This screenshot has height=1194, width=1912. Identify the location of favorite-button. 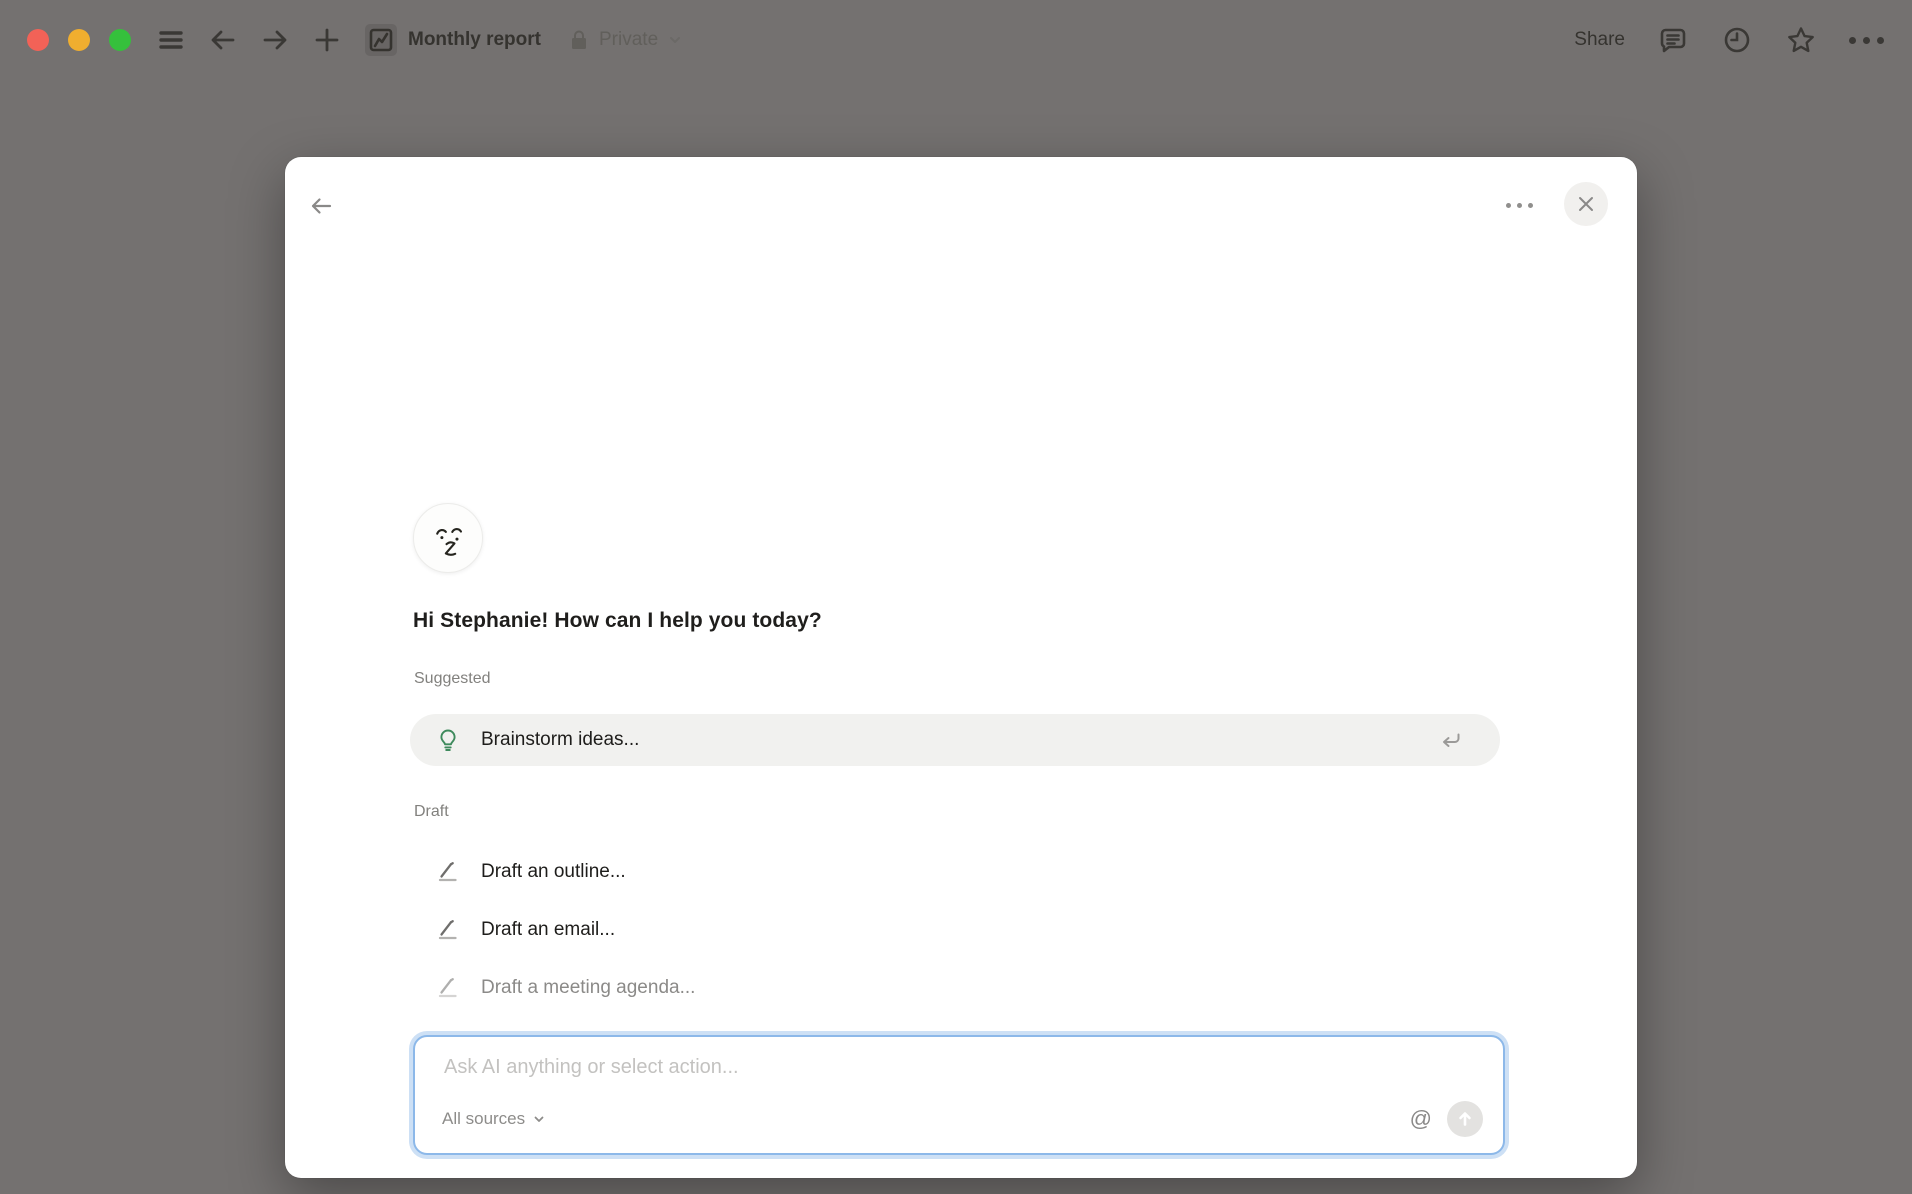
(1801, 40).